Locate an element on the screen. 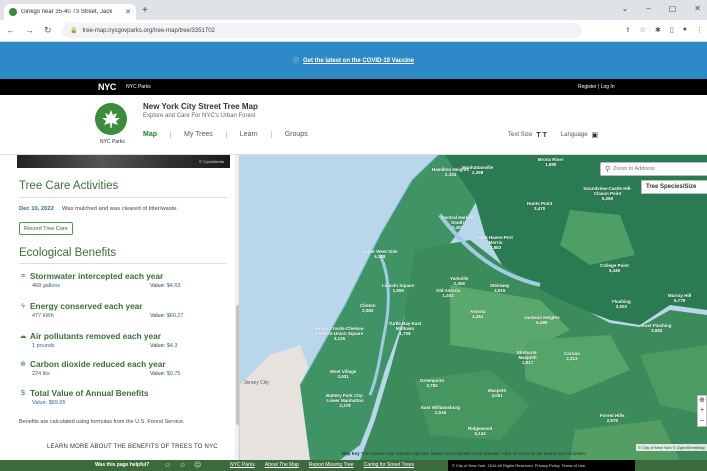  menu-icon: ⋮ is located at coordinates (699, 30).